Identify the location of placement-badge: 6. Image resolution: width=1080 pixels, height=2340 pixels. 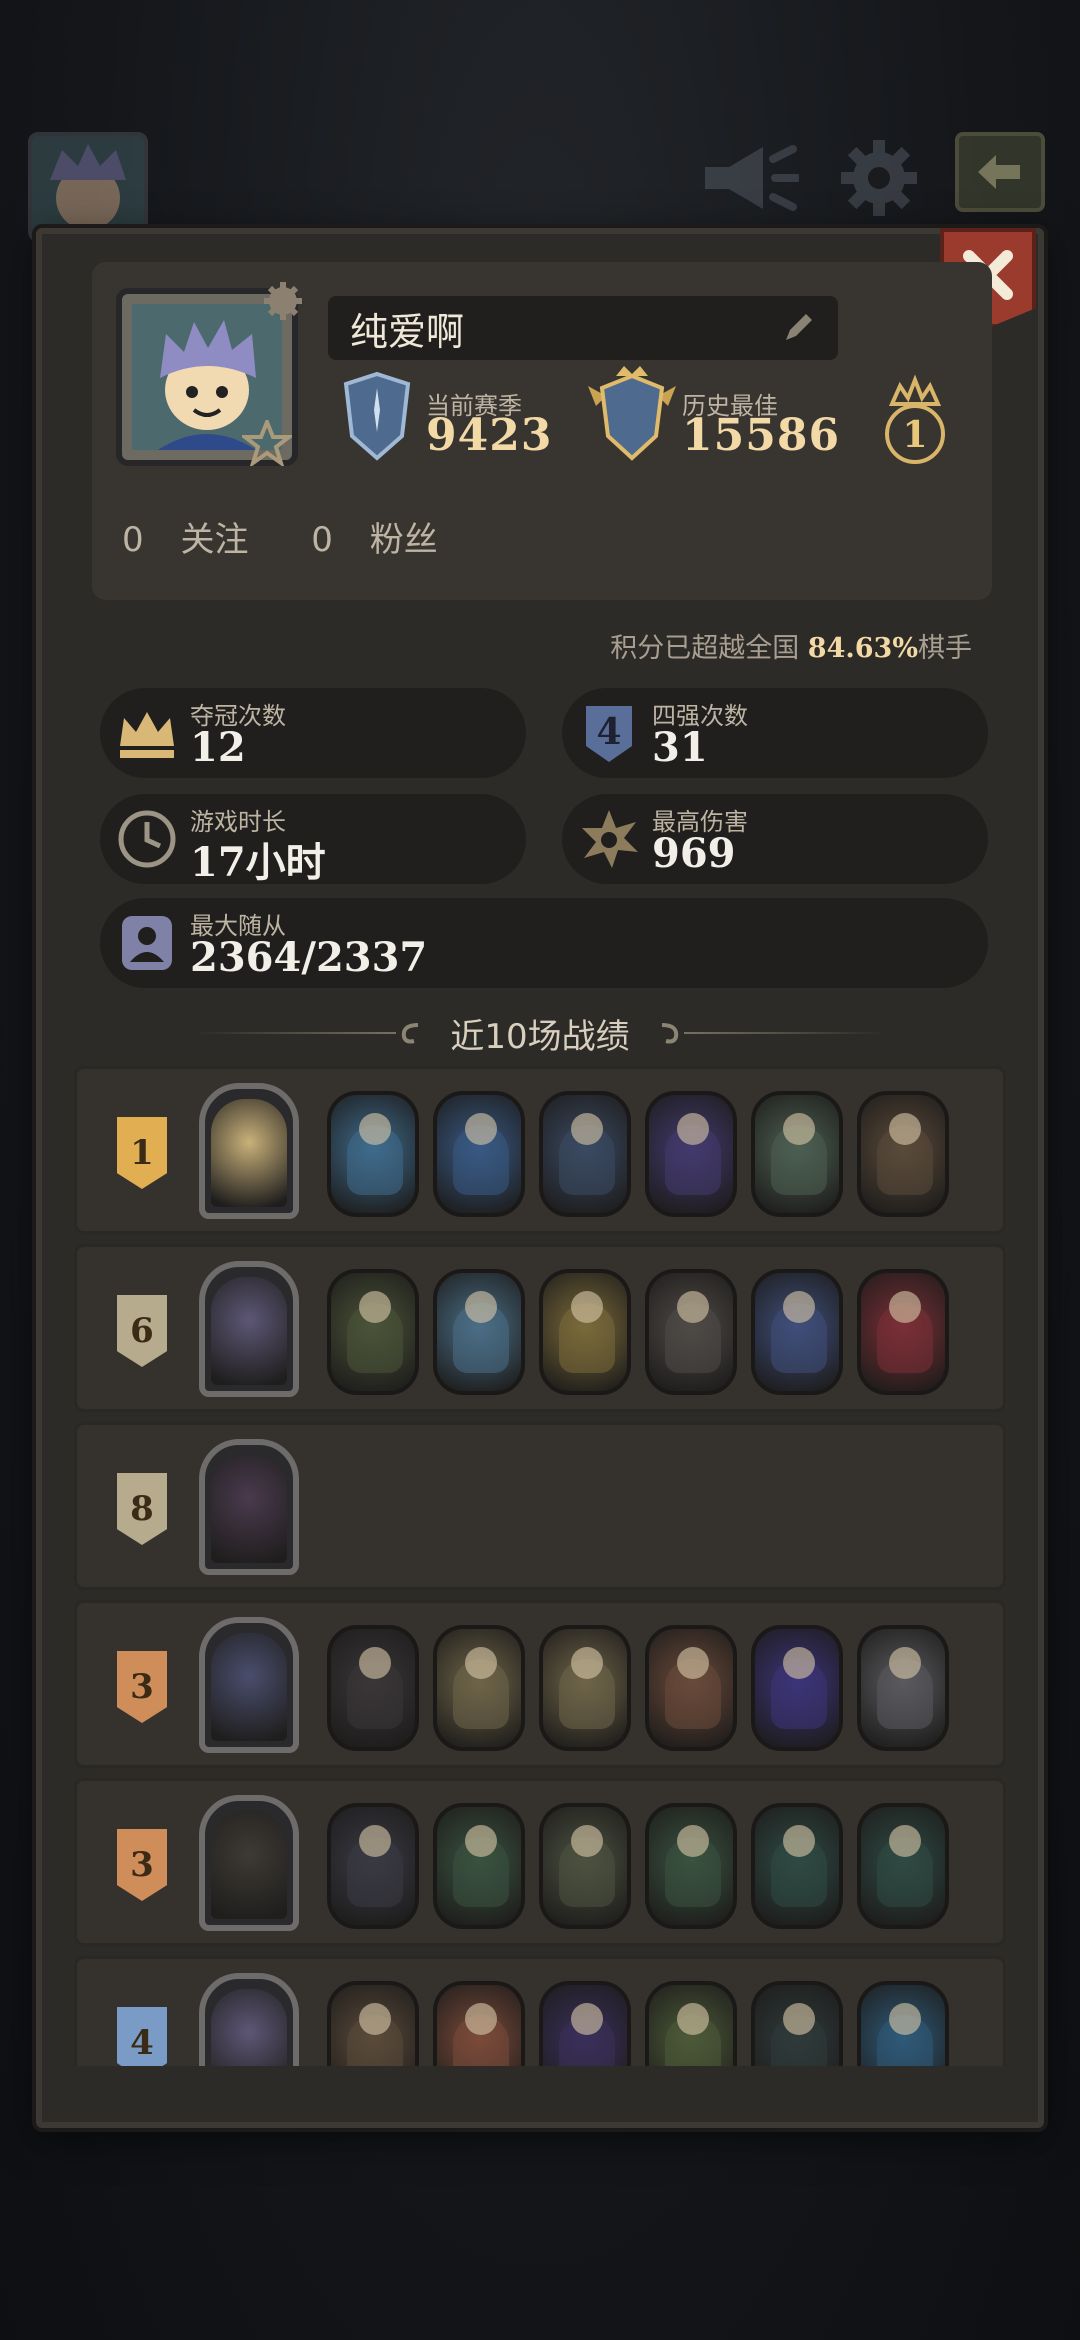
(142, 1331).